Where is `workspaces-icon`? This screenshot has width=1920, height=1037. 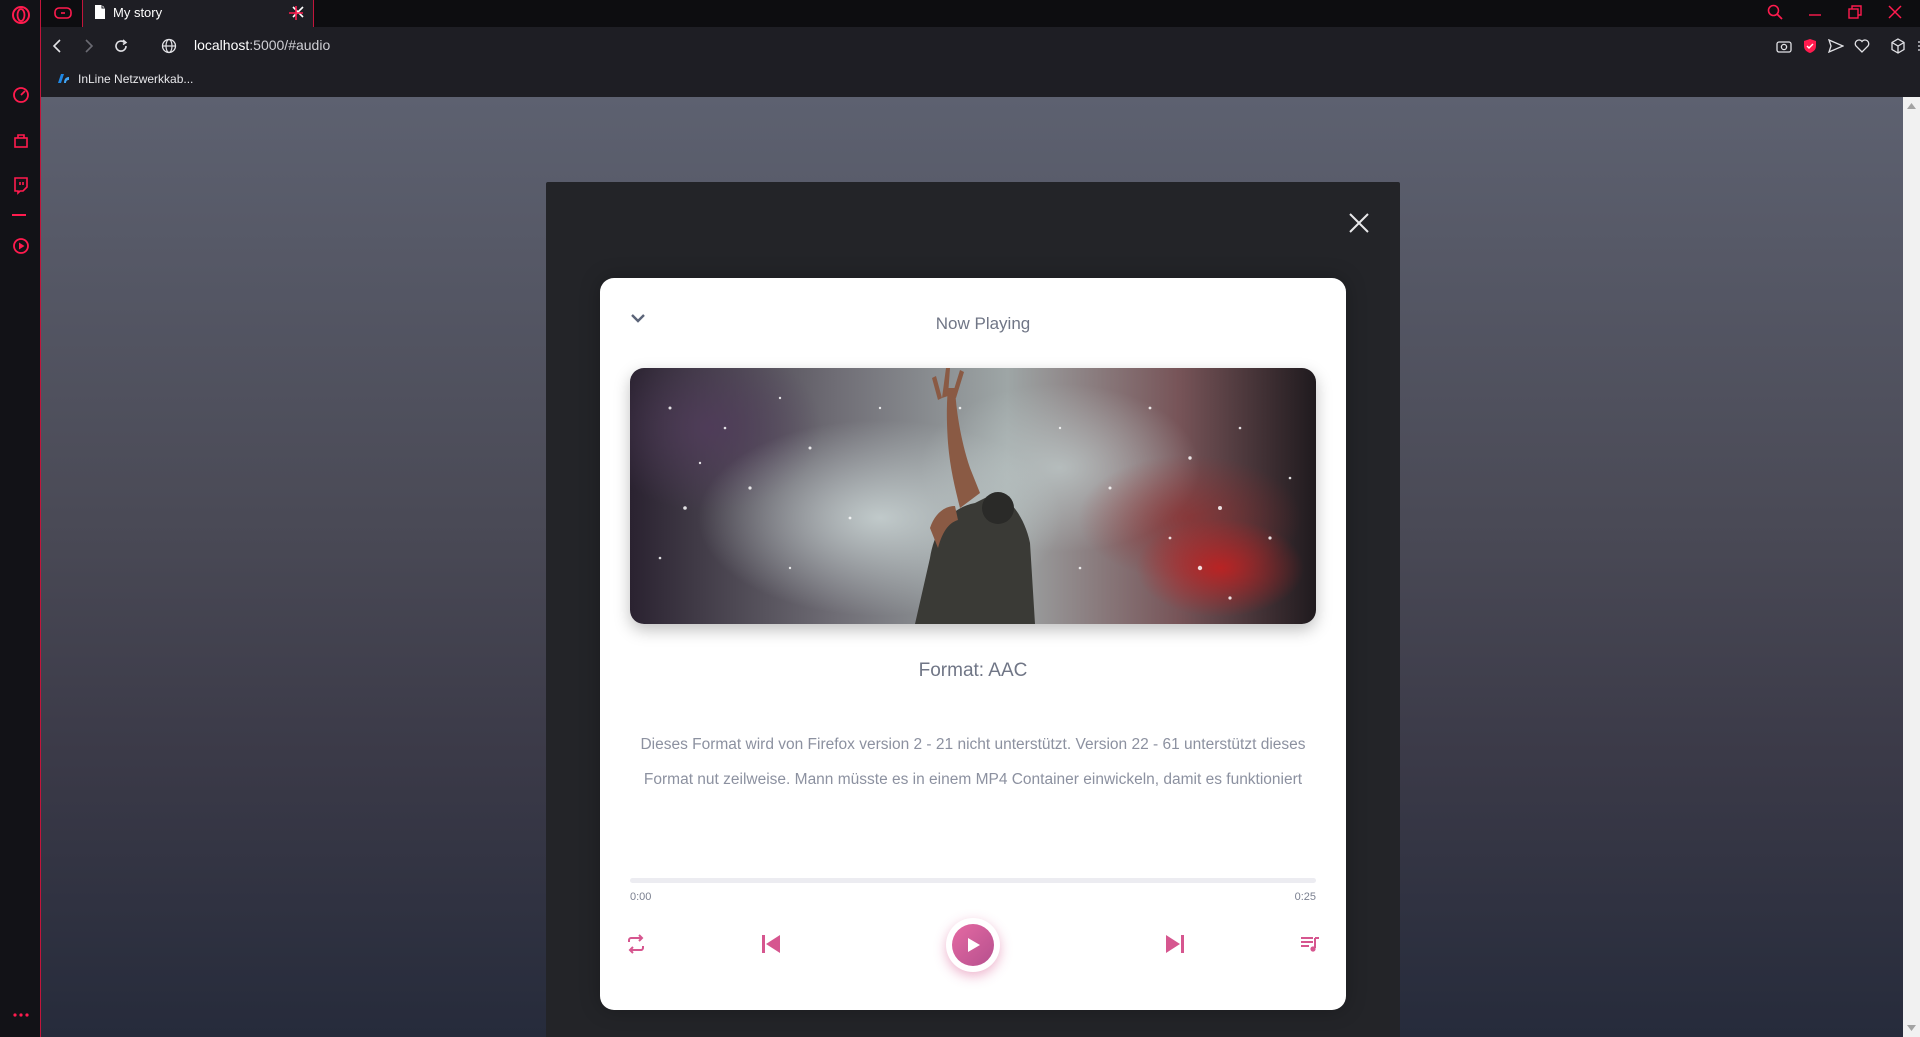 workspaces-icon is located at coordinates (63, 13).